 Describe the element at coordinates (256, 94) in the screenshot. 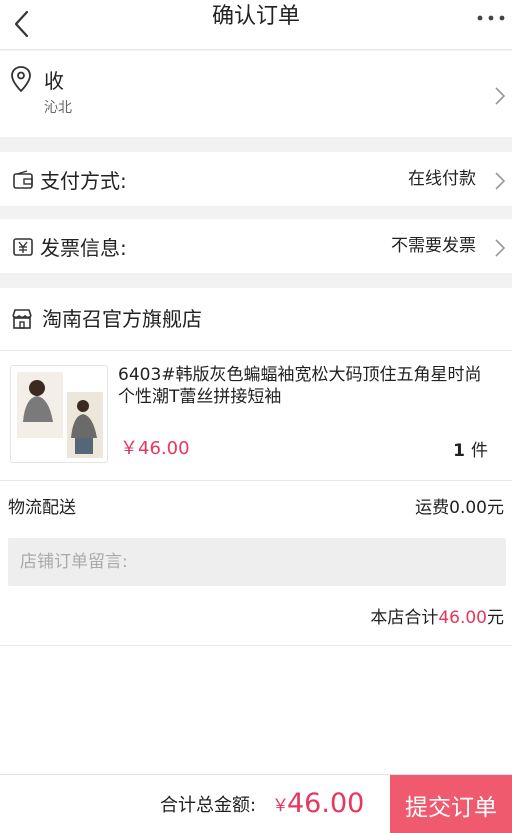

I see `shipping-address: 收 沁北` at that location.